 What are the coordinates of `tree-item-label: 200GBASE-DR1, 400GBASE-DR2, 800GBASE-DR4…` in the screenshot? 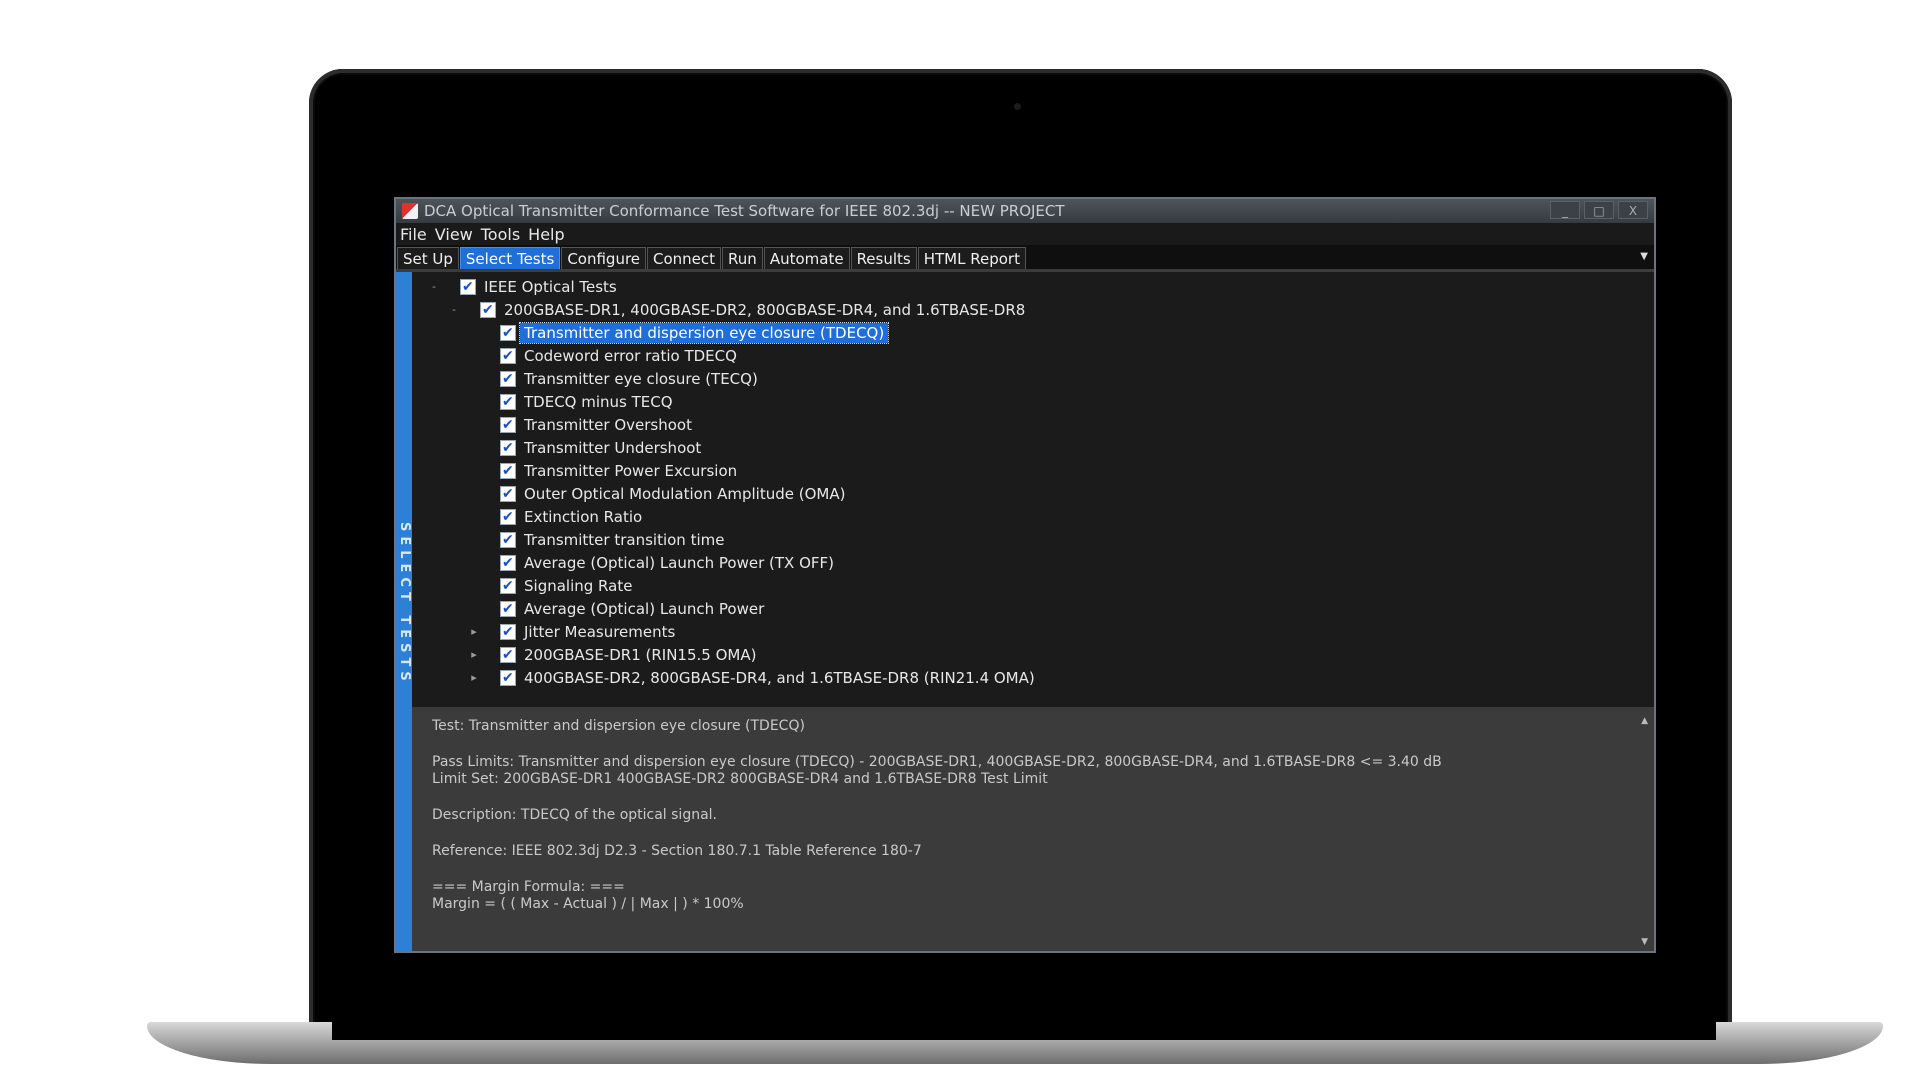 It's located at (764, 310).